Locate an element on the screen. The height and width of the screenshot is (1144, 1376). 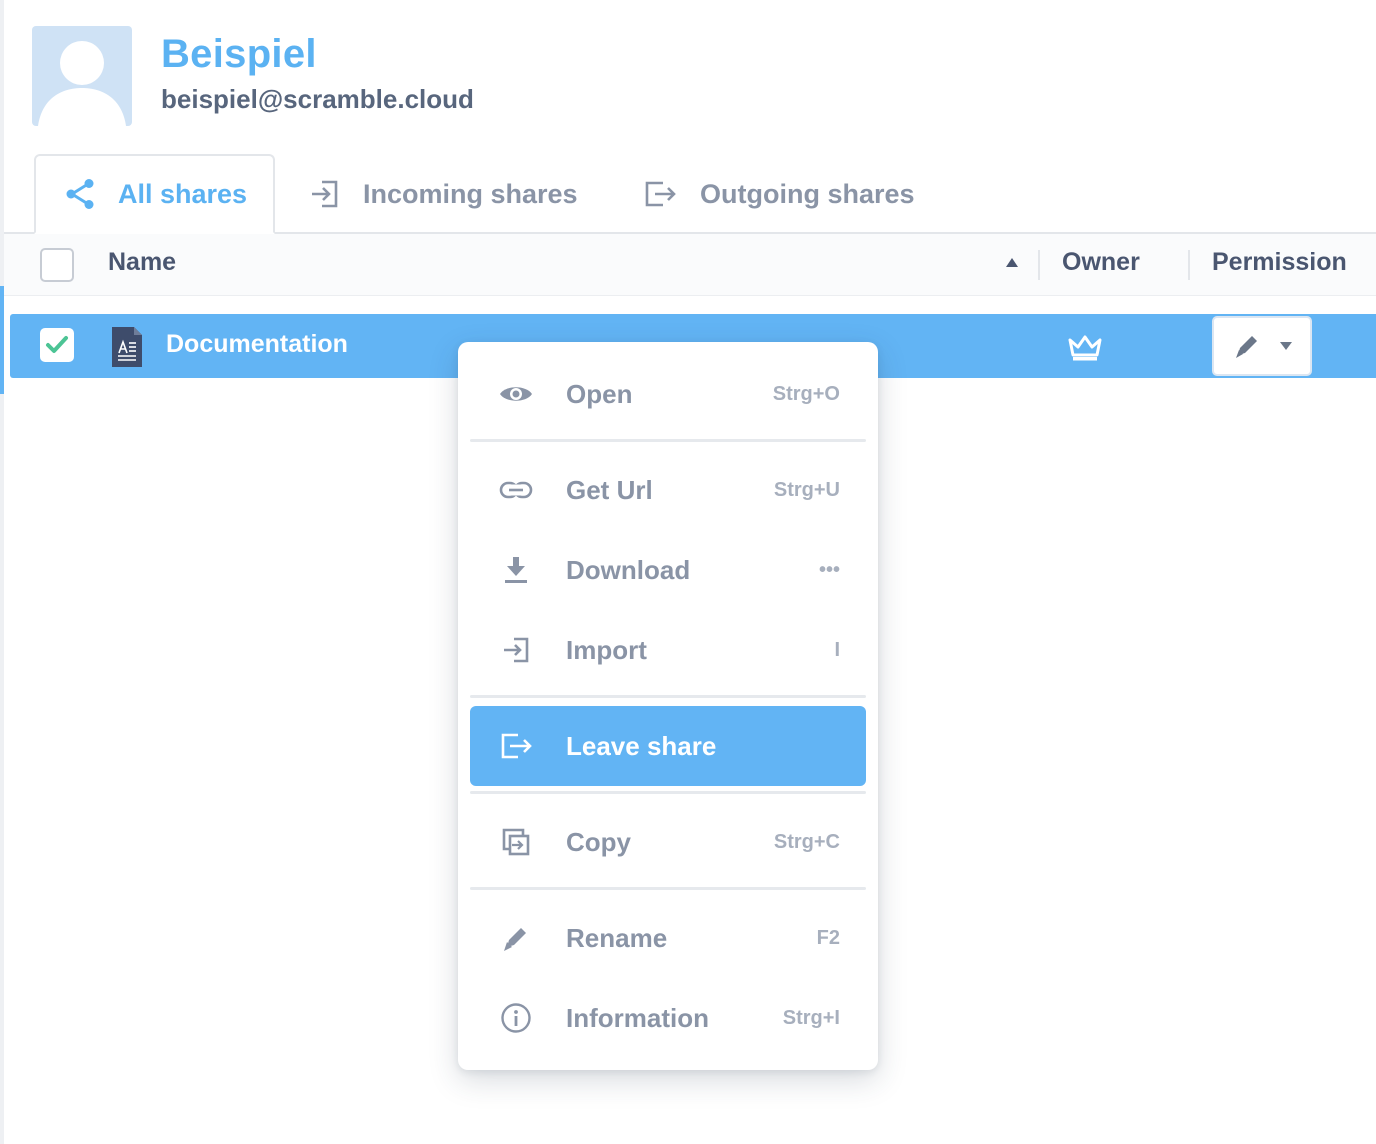
menu-item-label: Rename is located at coordinates (617, 937).